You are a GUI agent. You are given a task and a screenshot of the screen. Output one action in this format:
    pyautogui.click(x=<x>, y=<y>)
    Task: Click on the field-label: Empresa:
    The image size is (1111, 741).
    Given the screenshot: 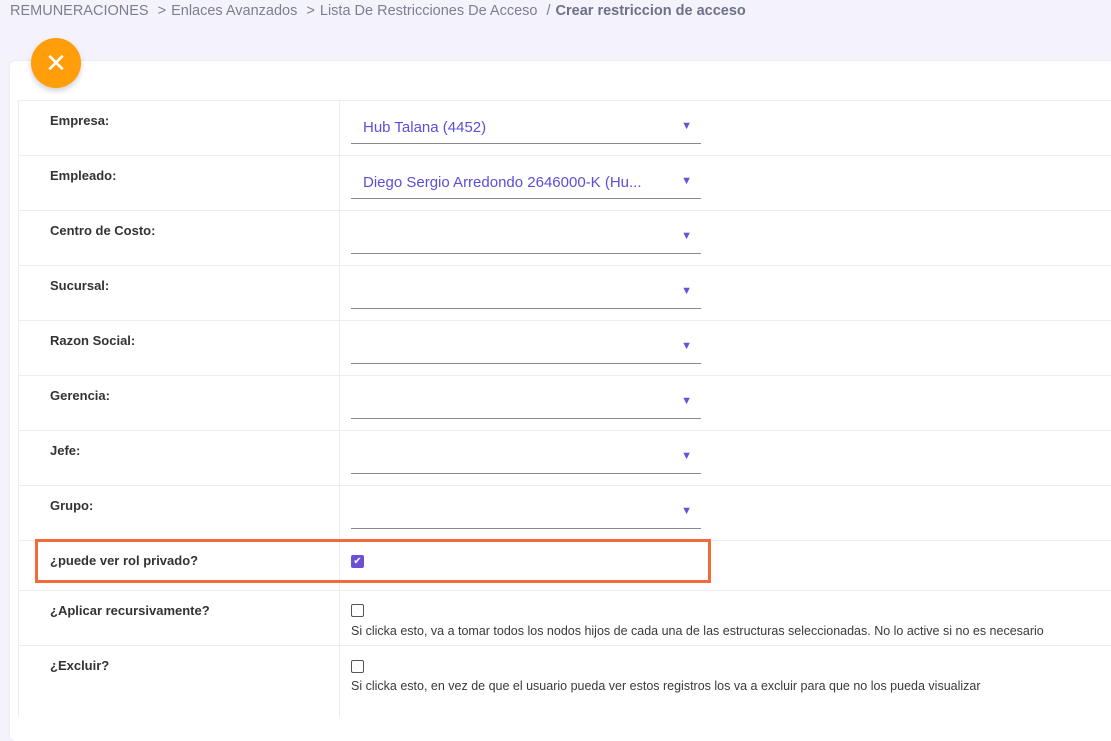 What is the action you would take?
    pyautogui.click(x=179, y=128)
    